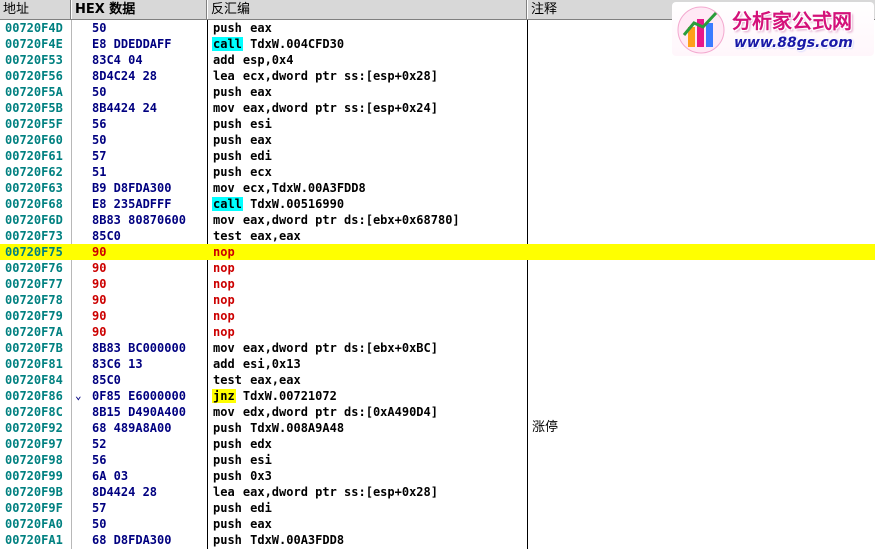 The height and width of the screenshot is (549, 875). I want to click on row-disassembly: push edi, so click(242, 508).